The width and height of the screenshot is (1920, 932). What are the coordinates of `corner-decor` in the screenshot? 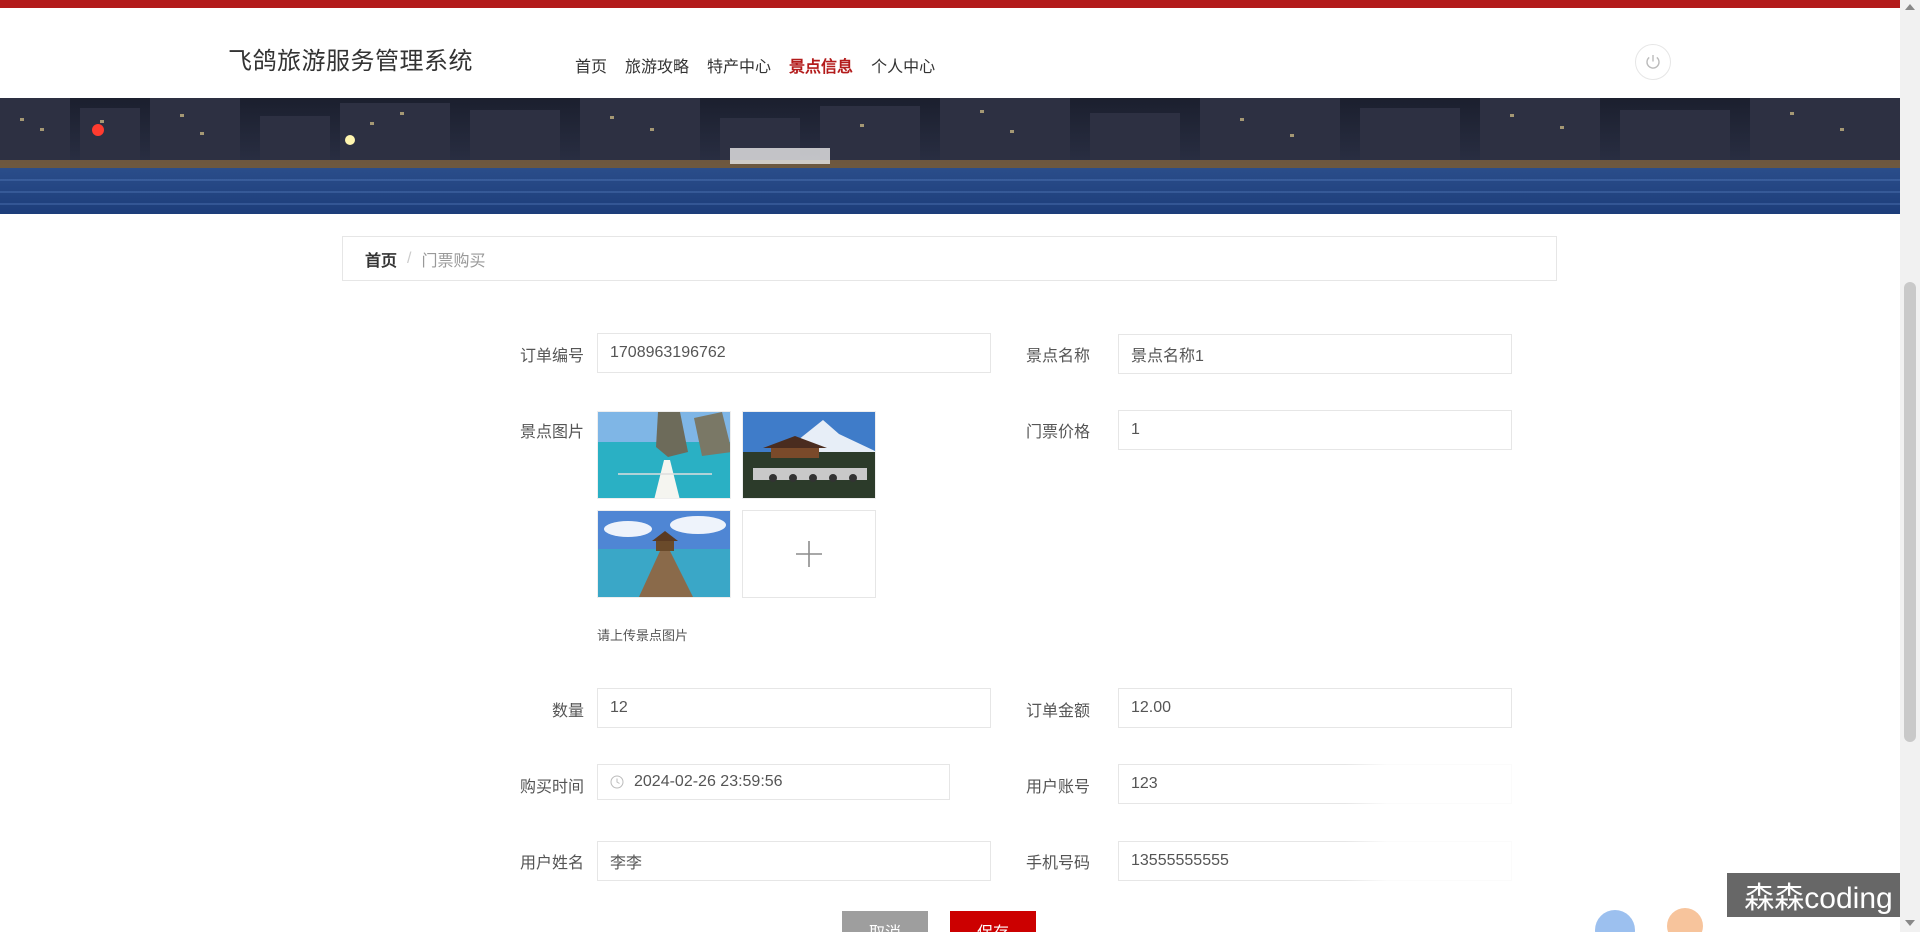 It's located at (1649, 920).